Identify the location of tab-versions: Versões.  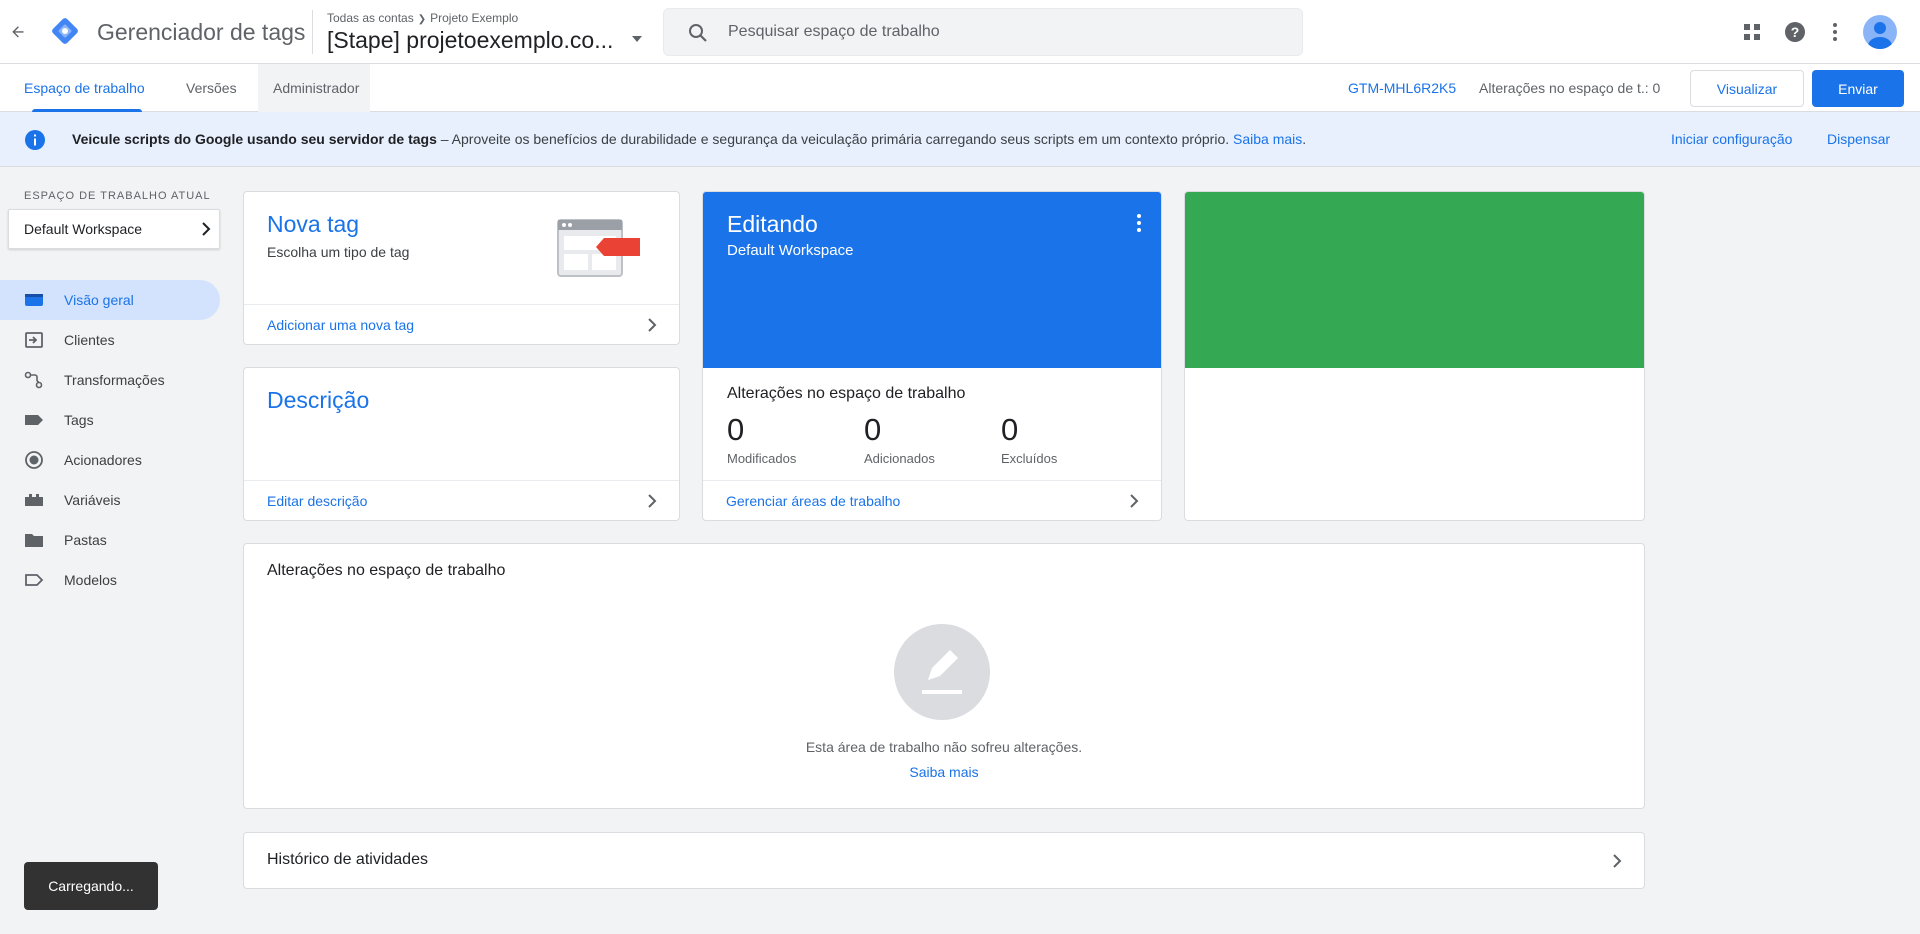
(211, 88).